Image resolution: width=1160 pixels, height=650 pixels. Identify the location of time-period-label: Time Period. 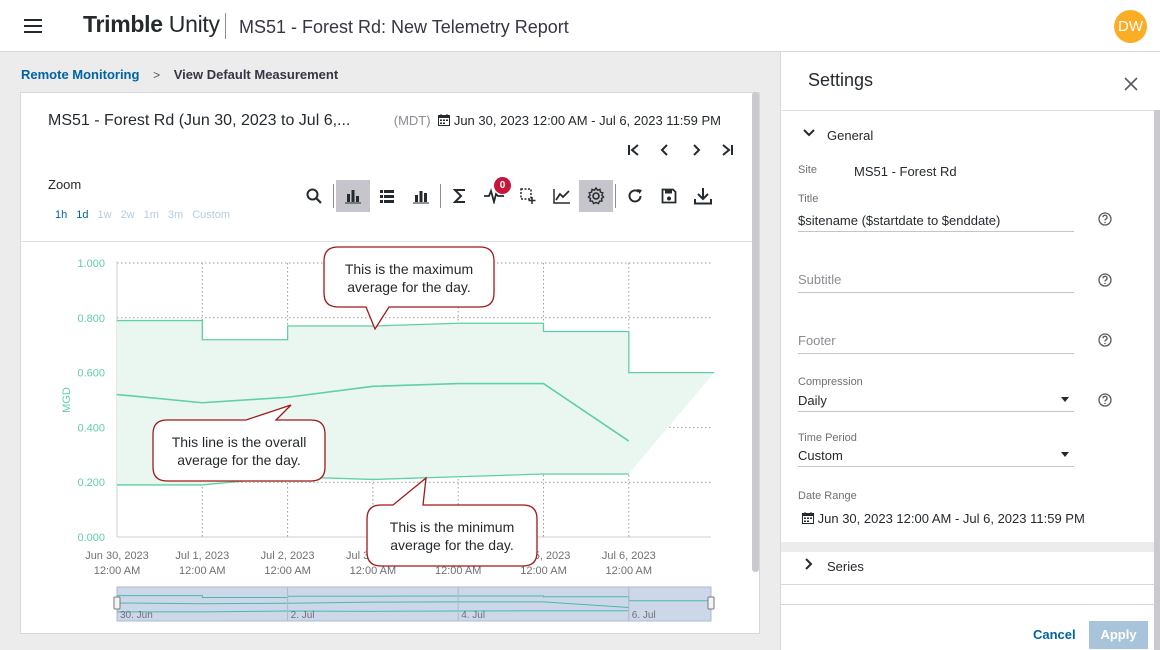
(827, 438).